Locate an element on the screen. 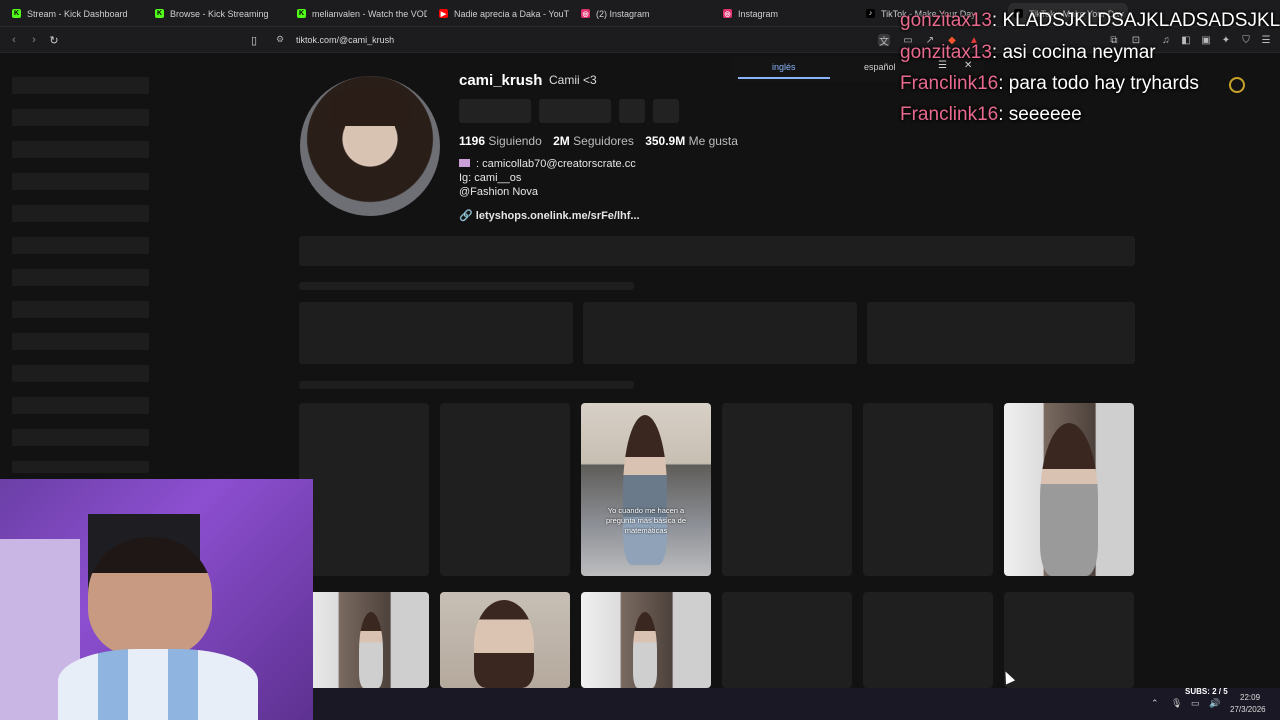  media-icon: ♫ is located at coordinates (1166, 40).